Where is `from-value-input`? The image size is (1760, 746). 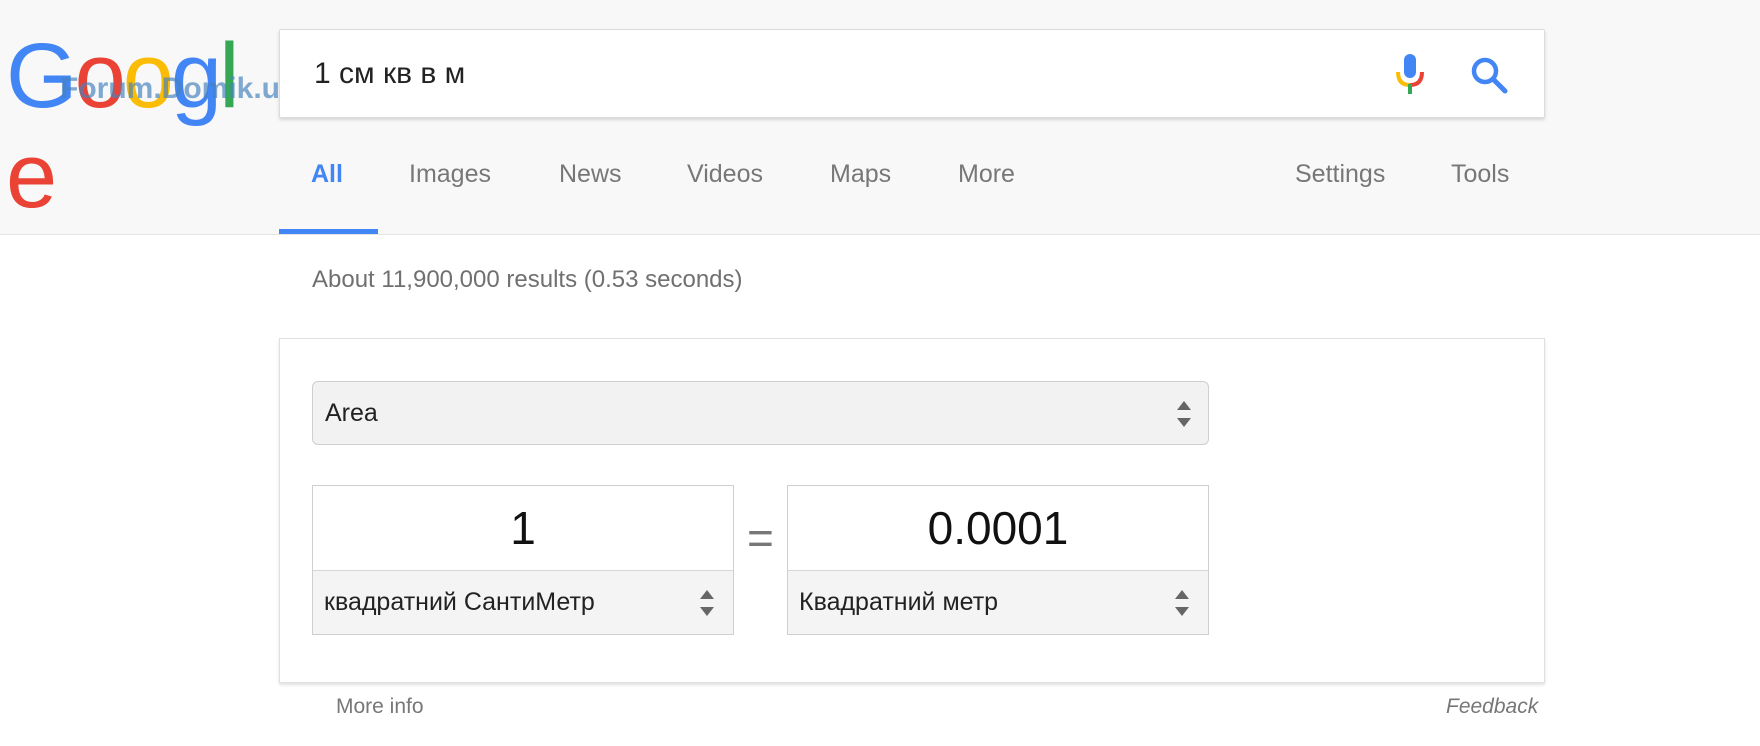
from-value-input is located at coordinates (523, 528).